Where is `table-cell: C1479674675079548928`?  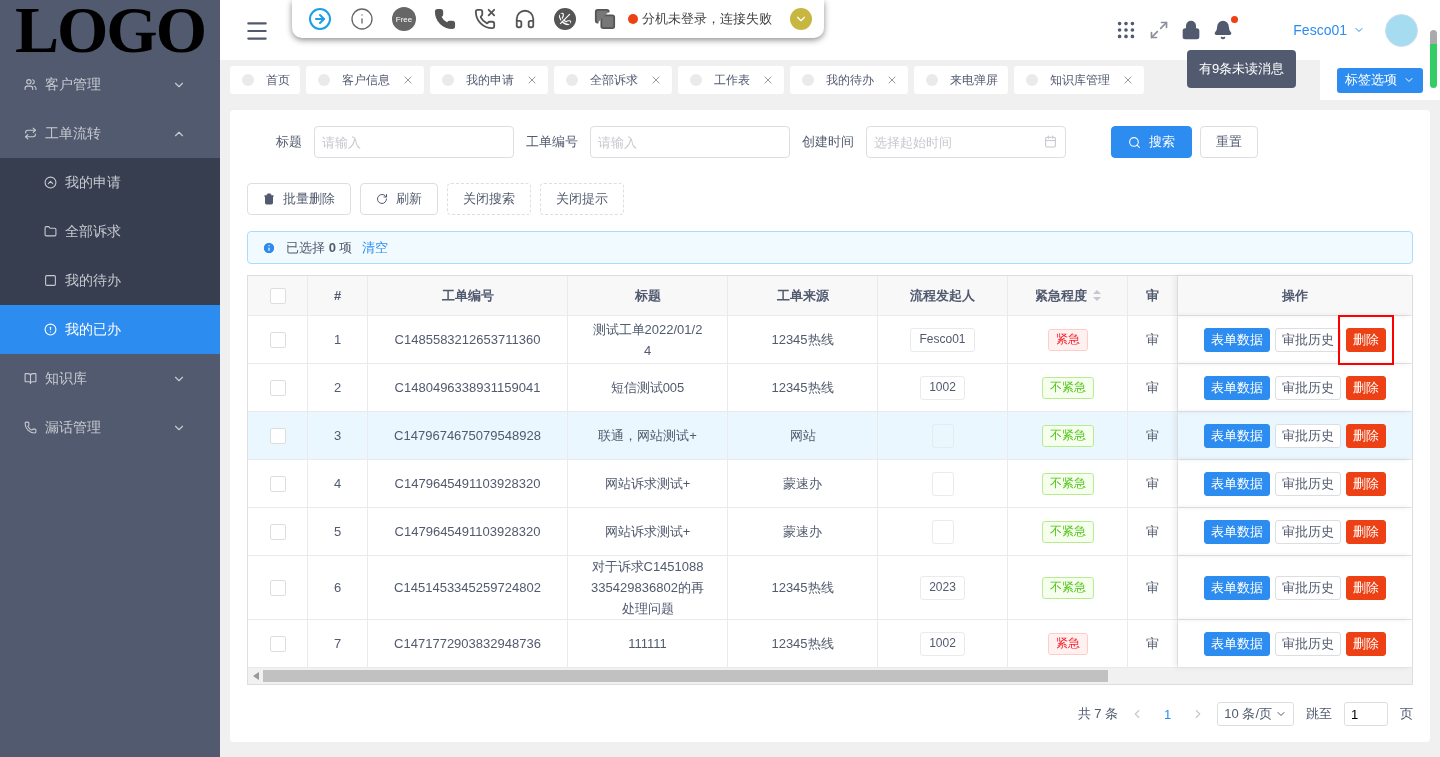 table-cell: C1479674675079548928 is located at coordinates (468, 435).